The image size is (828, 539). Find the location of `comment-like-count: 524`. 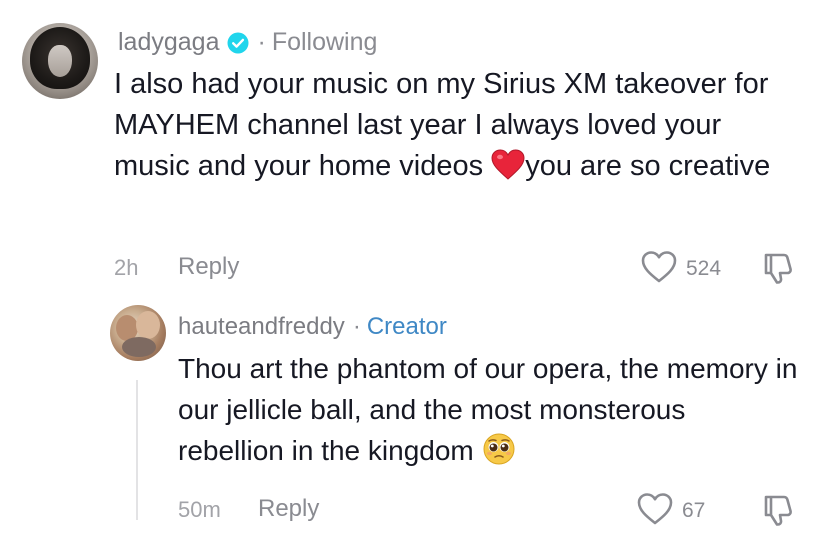

comment-like-count: 524 is located at coordinates (704, 268).